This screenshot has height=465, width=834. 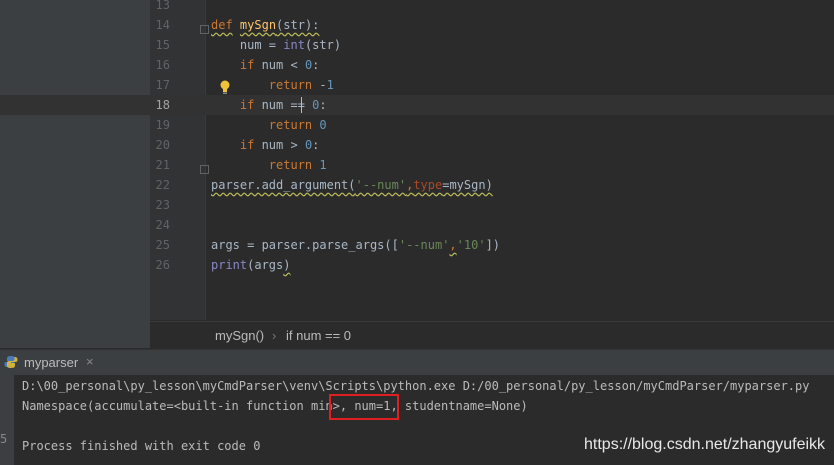 What do you see at coordinates (417, 362) in the screenshot?
I see `run-tool-window-header: myparser ×` at bounding box center [417, 362].